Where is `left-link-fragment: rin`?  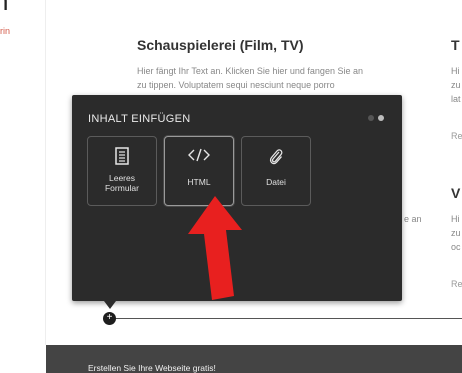
left-link-fragment: rin is located at coordinates (5, 31).